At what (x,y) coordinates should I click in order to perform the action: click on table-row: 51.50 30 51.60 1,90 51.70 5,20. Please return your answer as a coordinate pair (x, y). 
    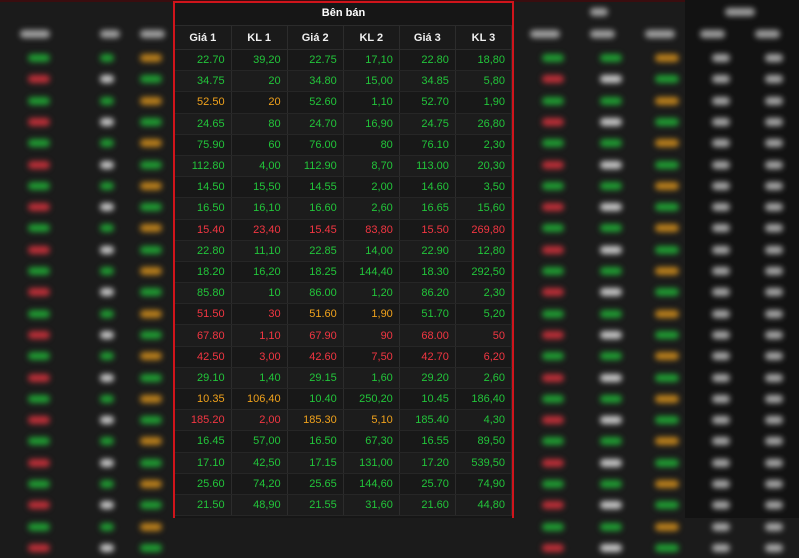
    Looking at the image, I should click on (343, 314).